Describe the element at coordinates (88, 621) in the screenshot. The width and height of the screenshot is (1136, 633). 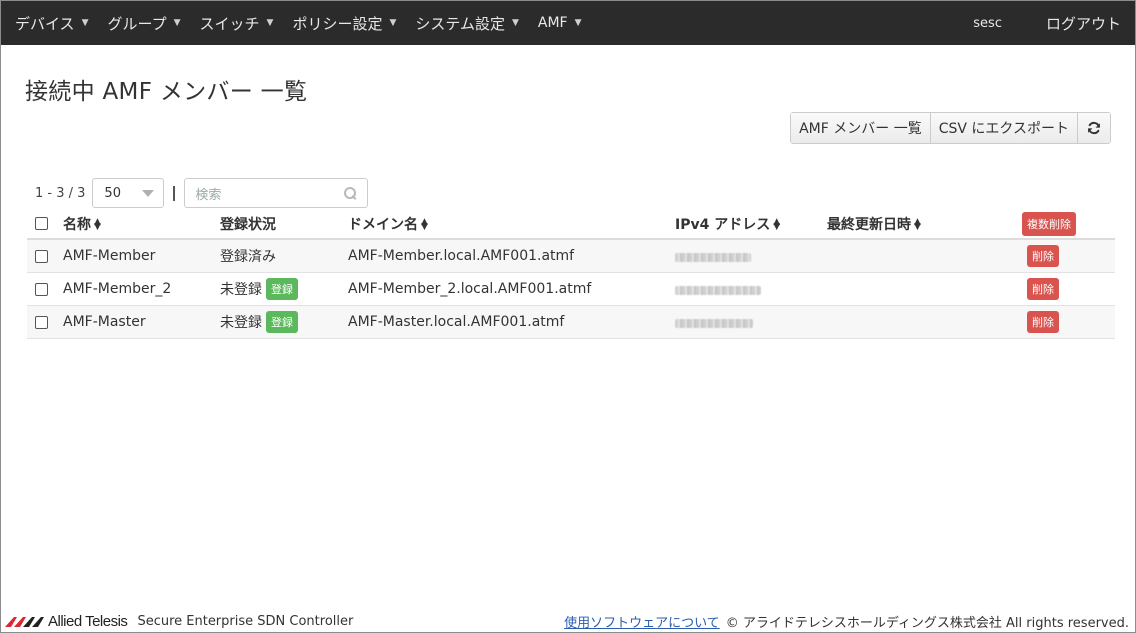
I see `brand-name: Allied Telesis` at that location.